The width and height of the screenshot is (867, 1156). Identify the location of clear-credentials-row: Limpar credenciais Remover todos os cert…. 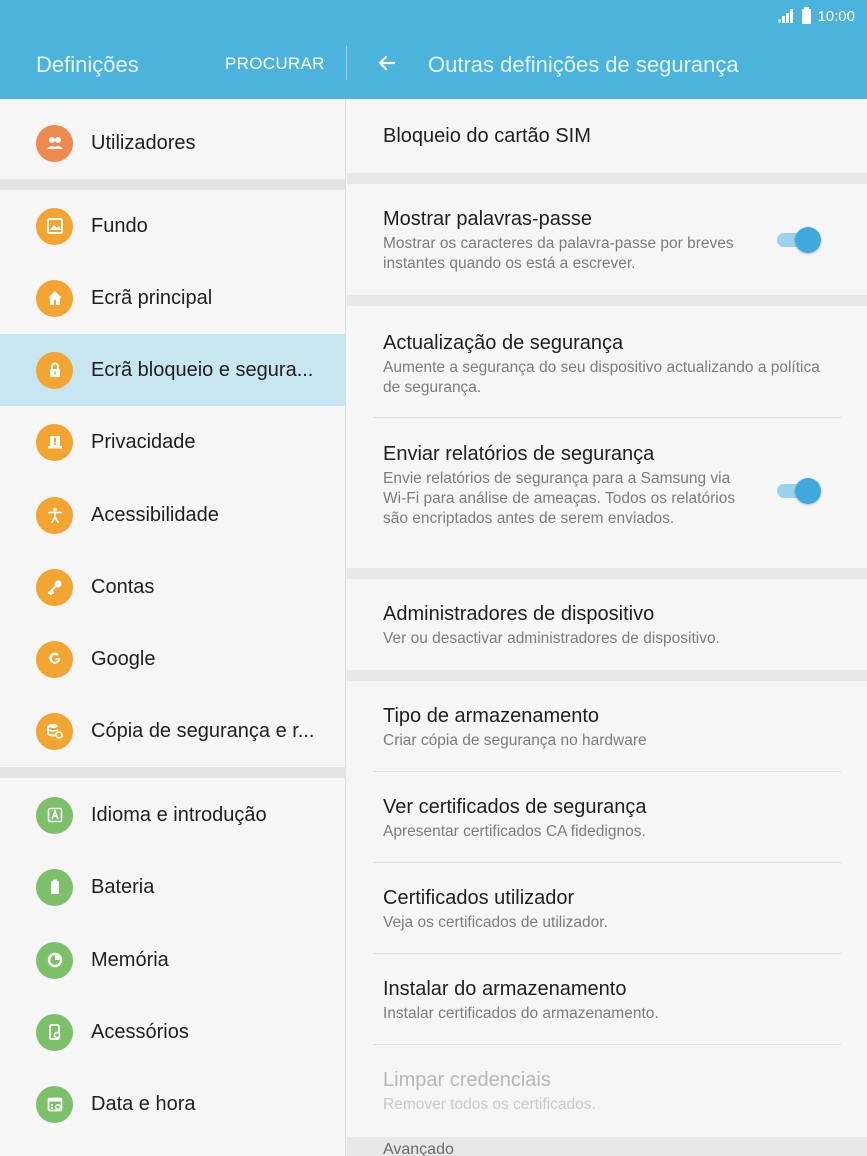
(611, 1091).